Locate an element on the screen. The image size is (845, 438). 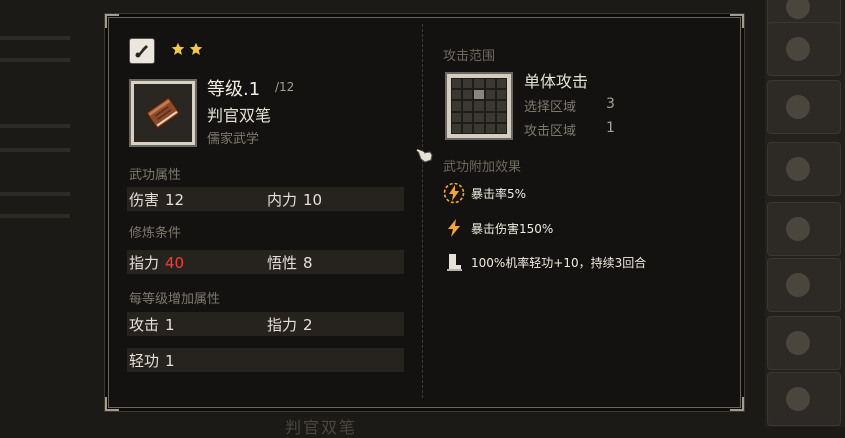
skill-stars is located at coordinates (187, 49).